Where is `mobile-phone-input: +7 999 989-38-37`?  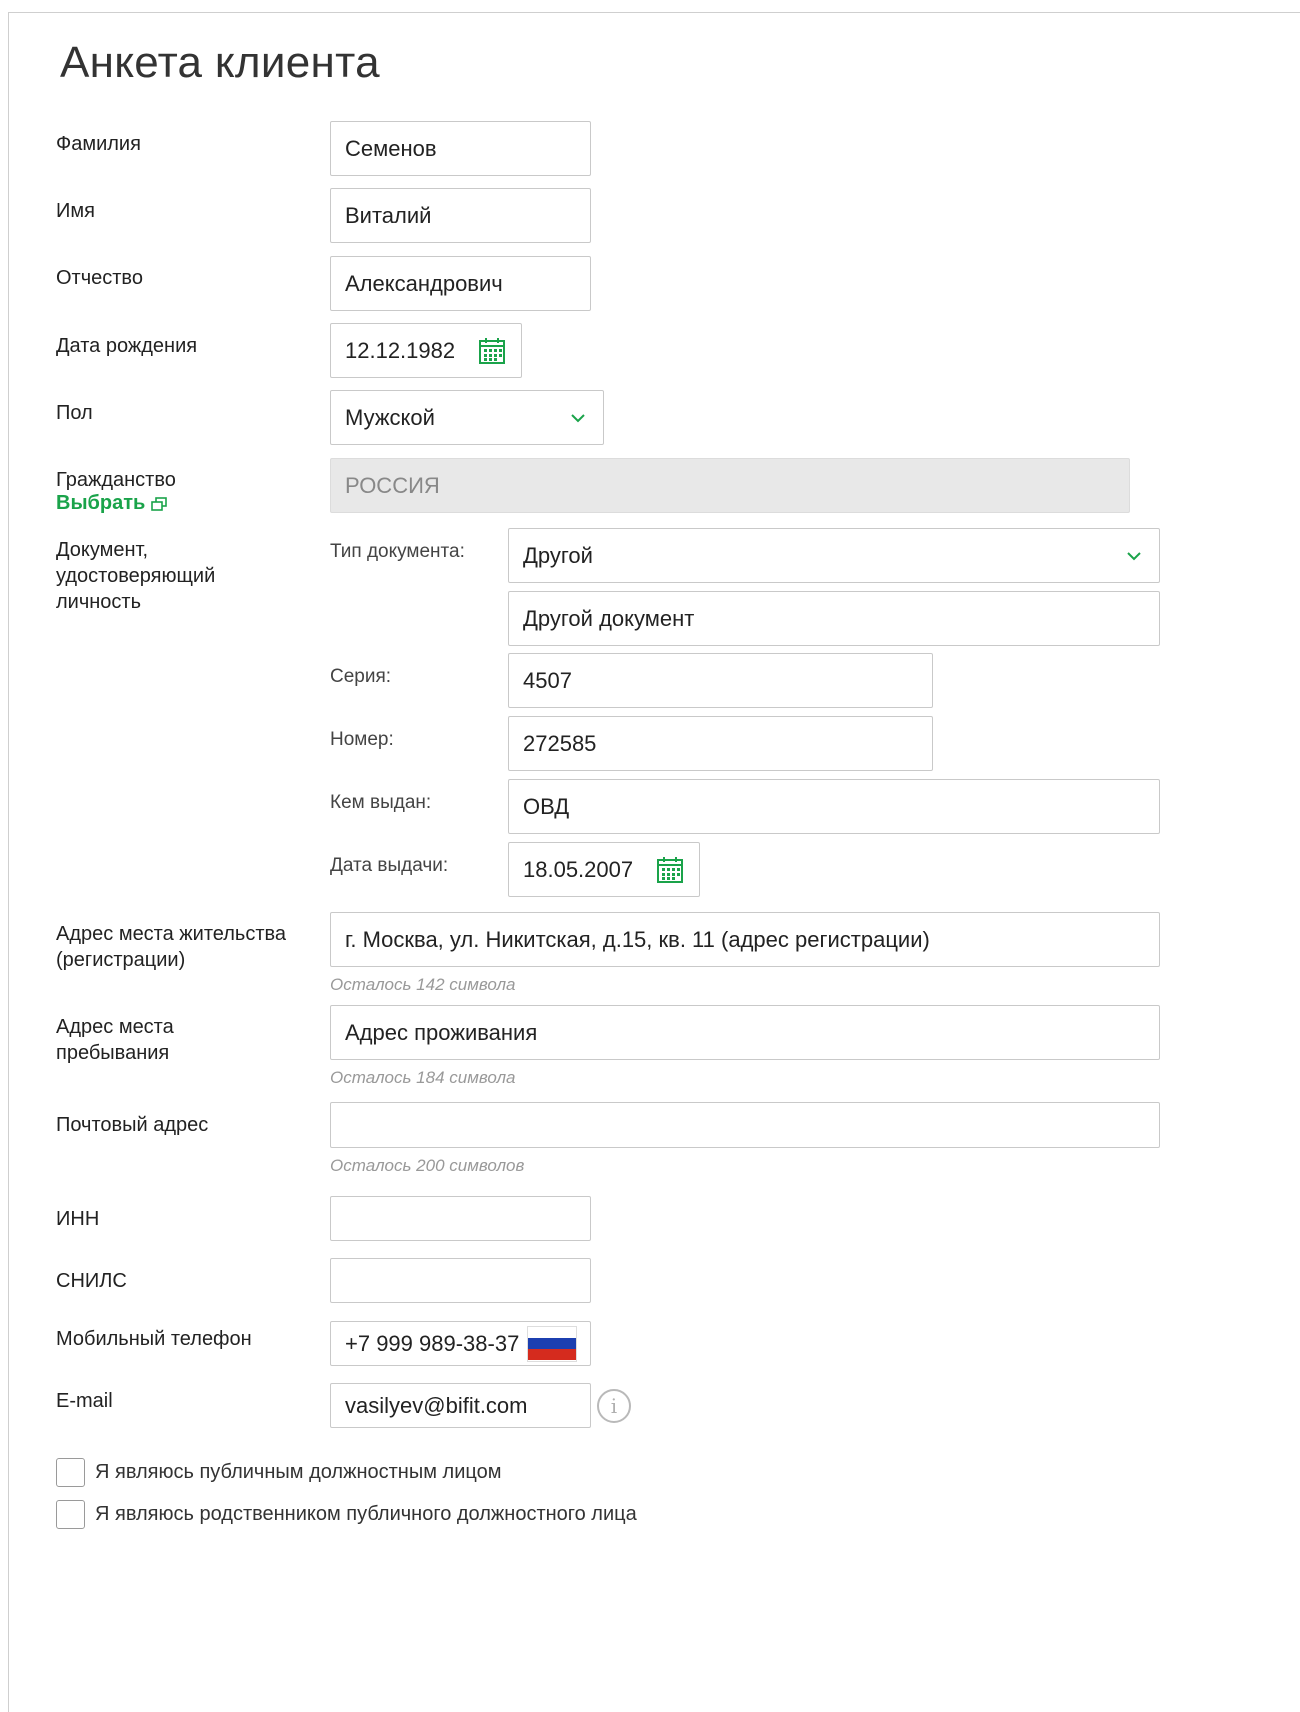
mobile-phone-input: +7 999 989-38-37 is located at coordinates (460, 1343).